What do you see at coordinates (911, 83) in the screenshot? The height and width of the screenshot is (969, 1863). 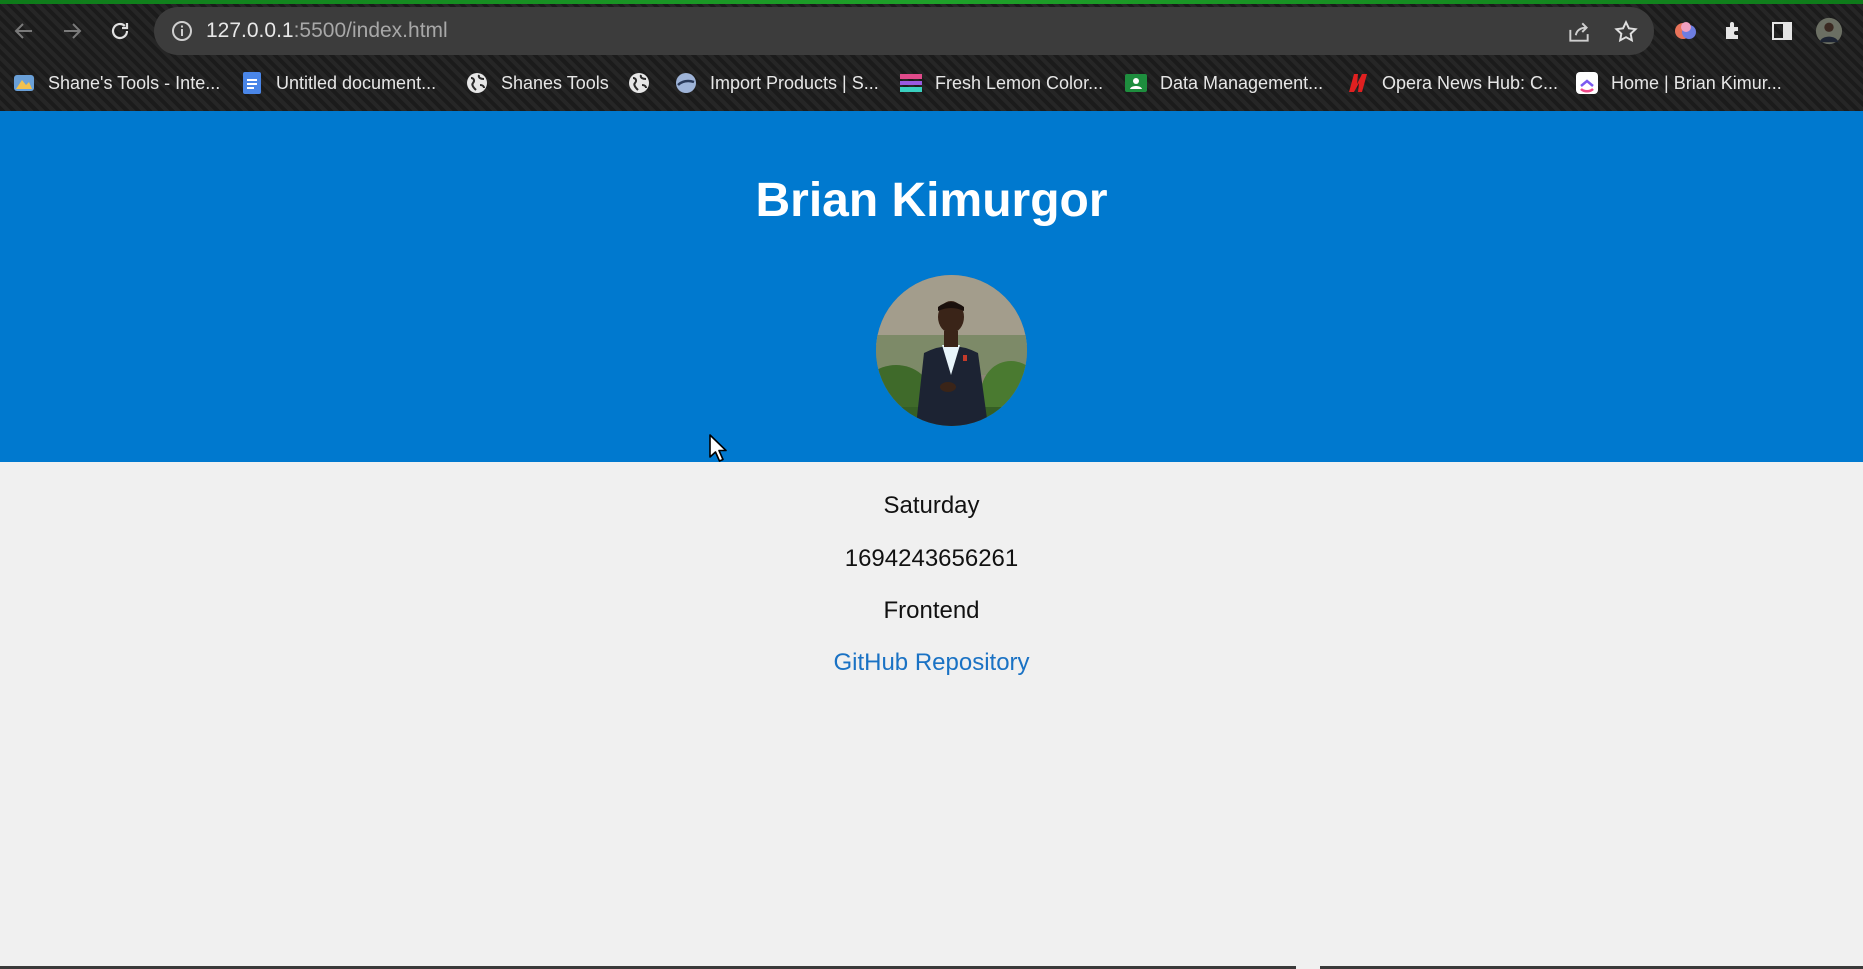 I see `fresh-lemon-favicon` at bounding box center [911, 83].